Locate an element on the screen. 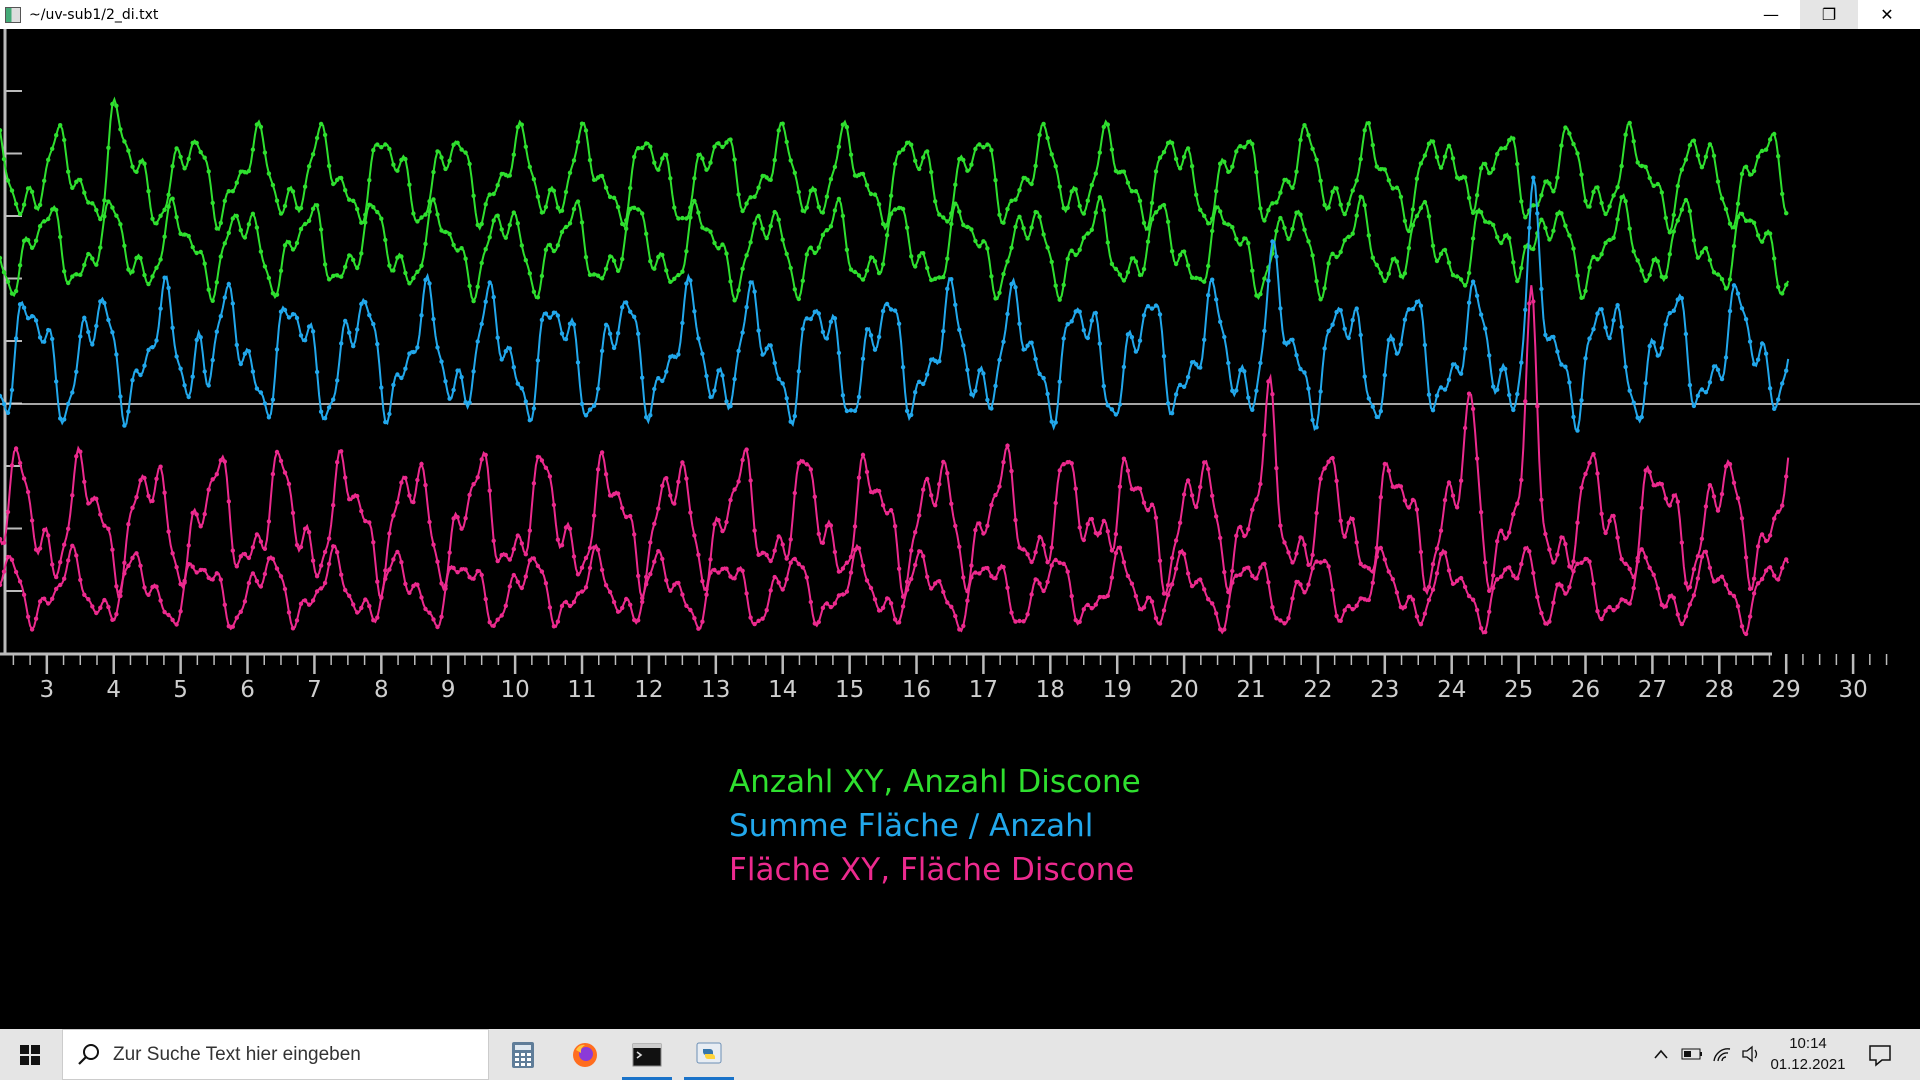 This screenshot has width=1920, height=1080. taskbar-app-terminal is located at coordinates (647, 1054).